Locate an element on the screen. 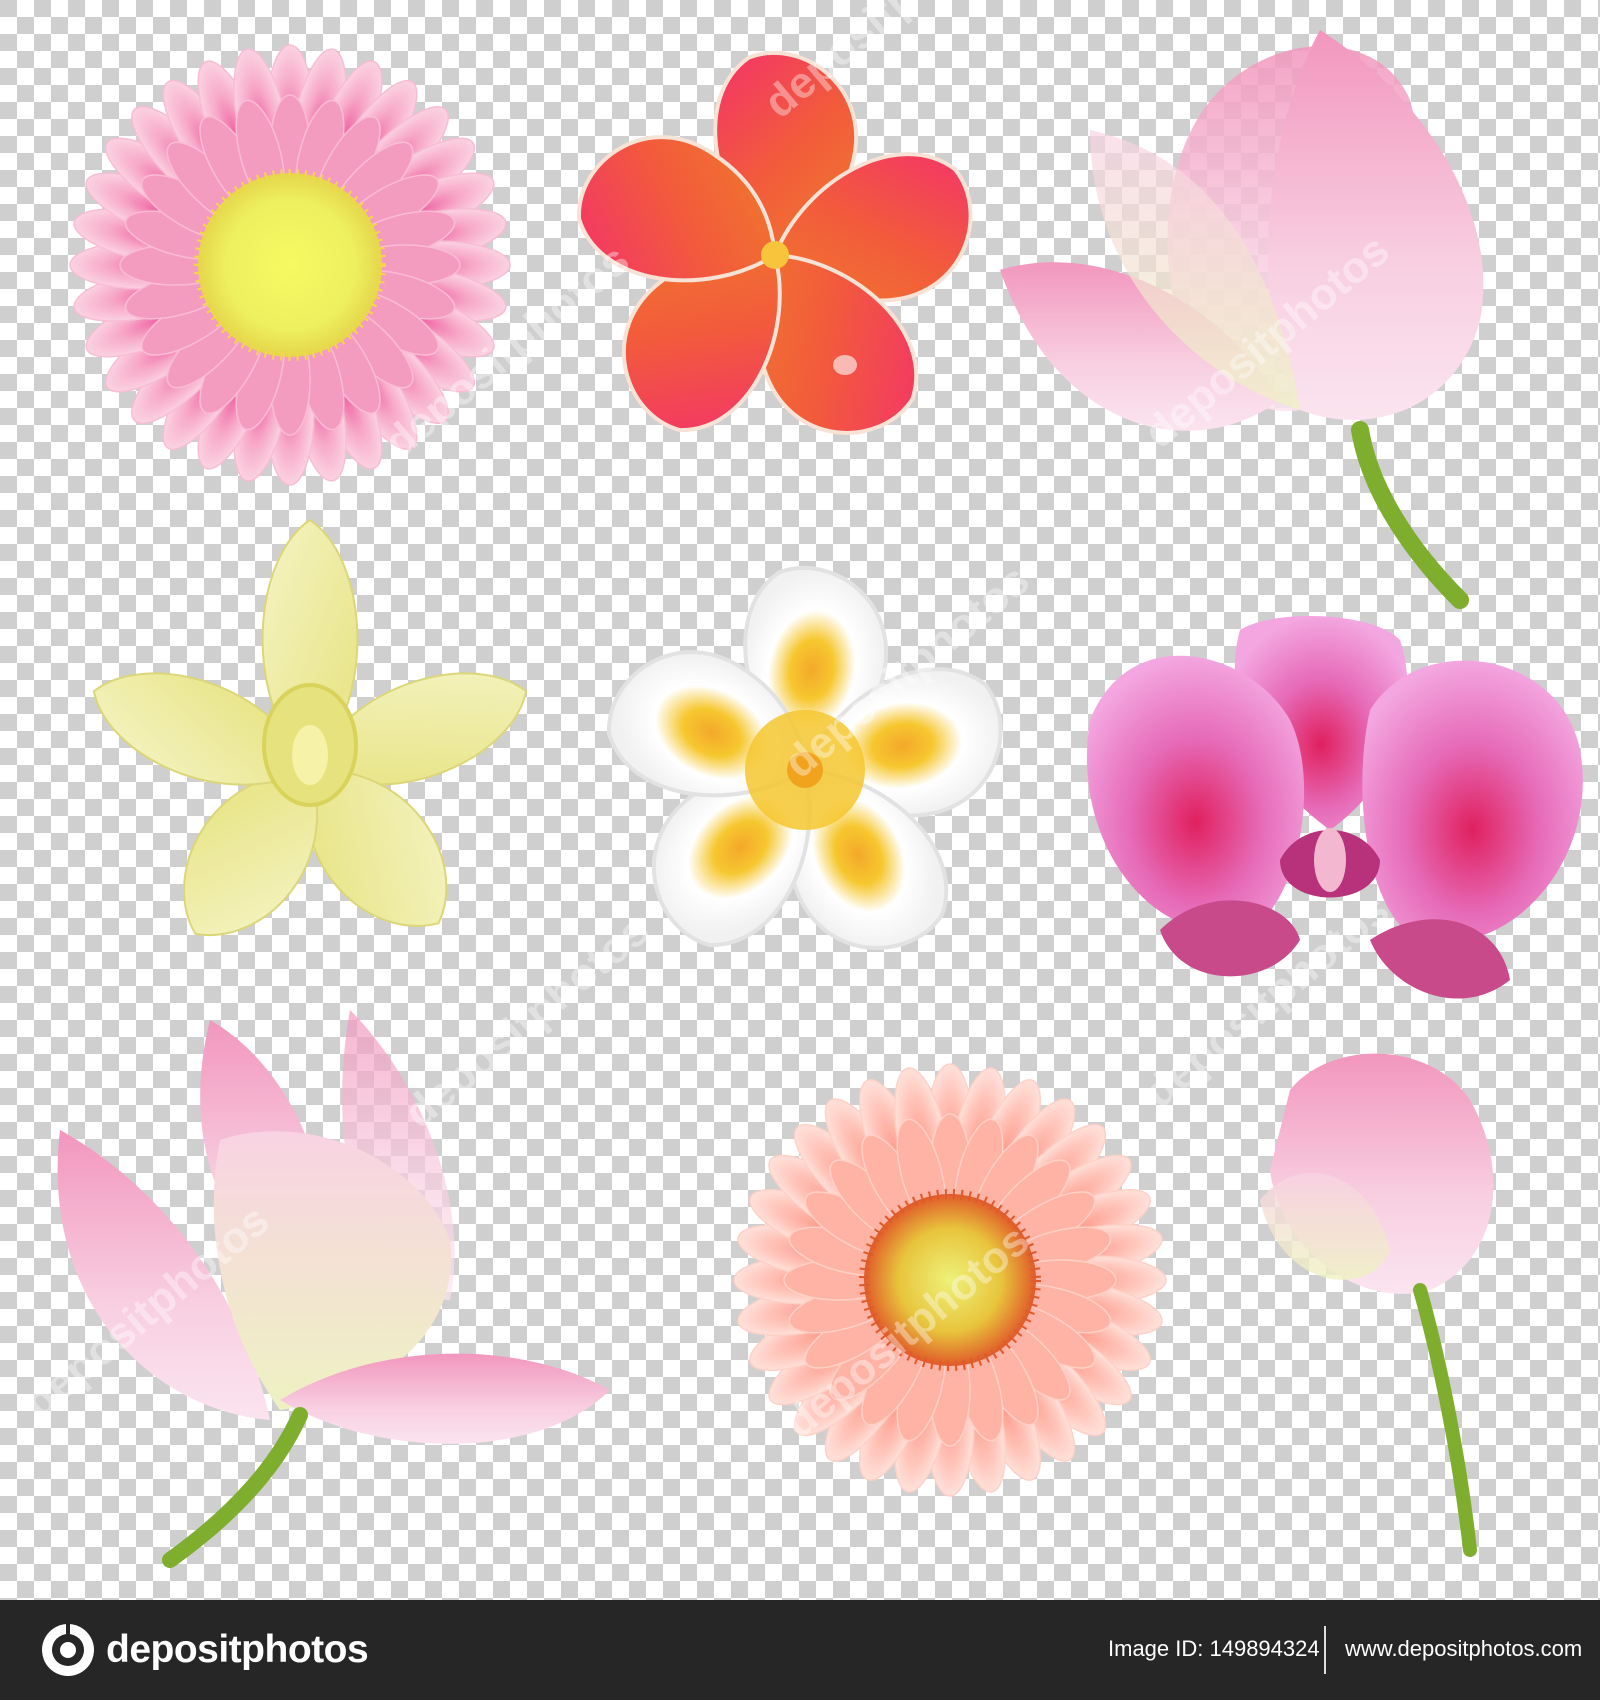 The width and height of the screenshot is (1600, 1700). camera-aperture-icon is located at coordinates (68, 1649).